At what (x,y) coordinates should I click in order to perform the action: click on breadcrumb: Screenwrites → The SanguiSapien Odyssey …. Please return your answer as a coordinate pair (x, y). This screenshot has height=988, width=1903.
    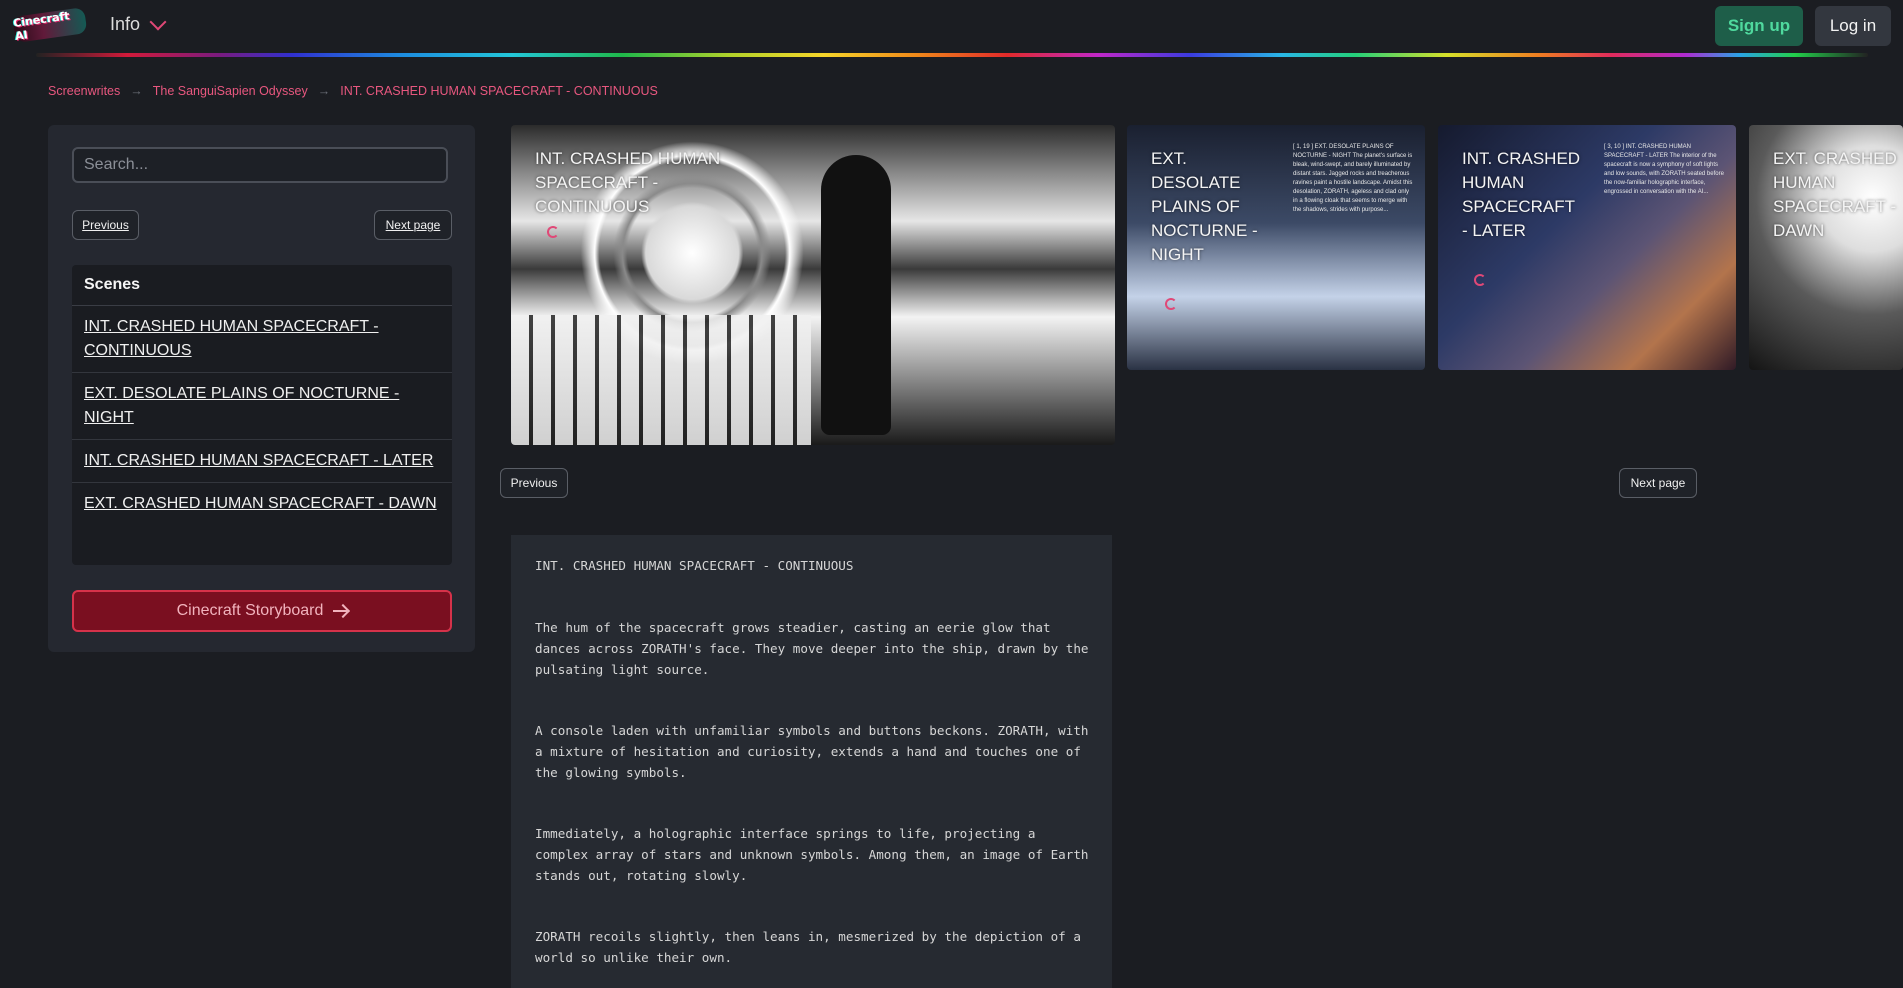
    Looking at the image, I should click on (353, 91).